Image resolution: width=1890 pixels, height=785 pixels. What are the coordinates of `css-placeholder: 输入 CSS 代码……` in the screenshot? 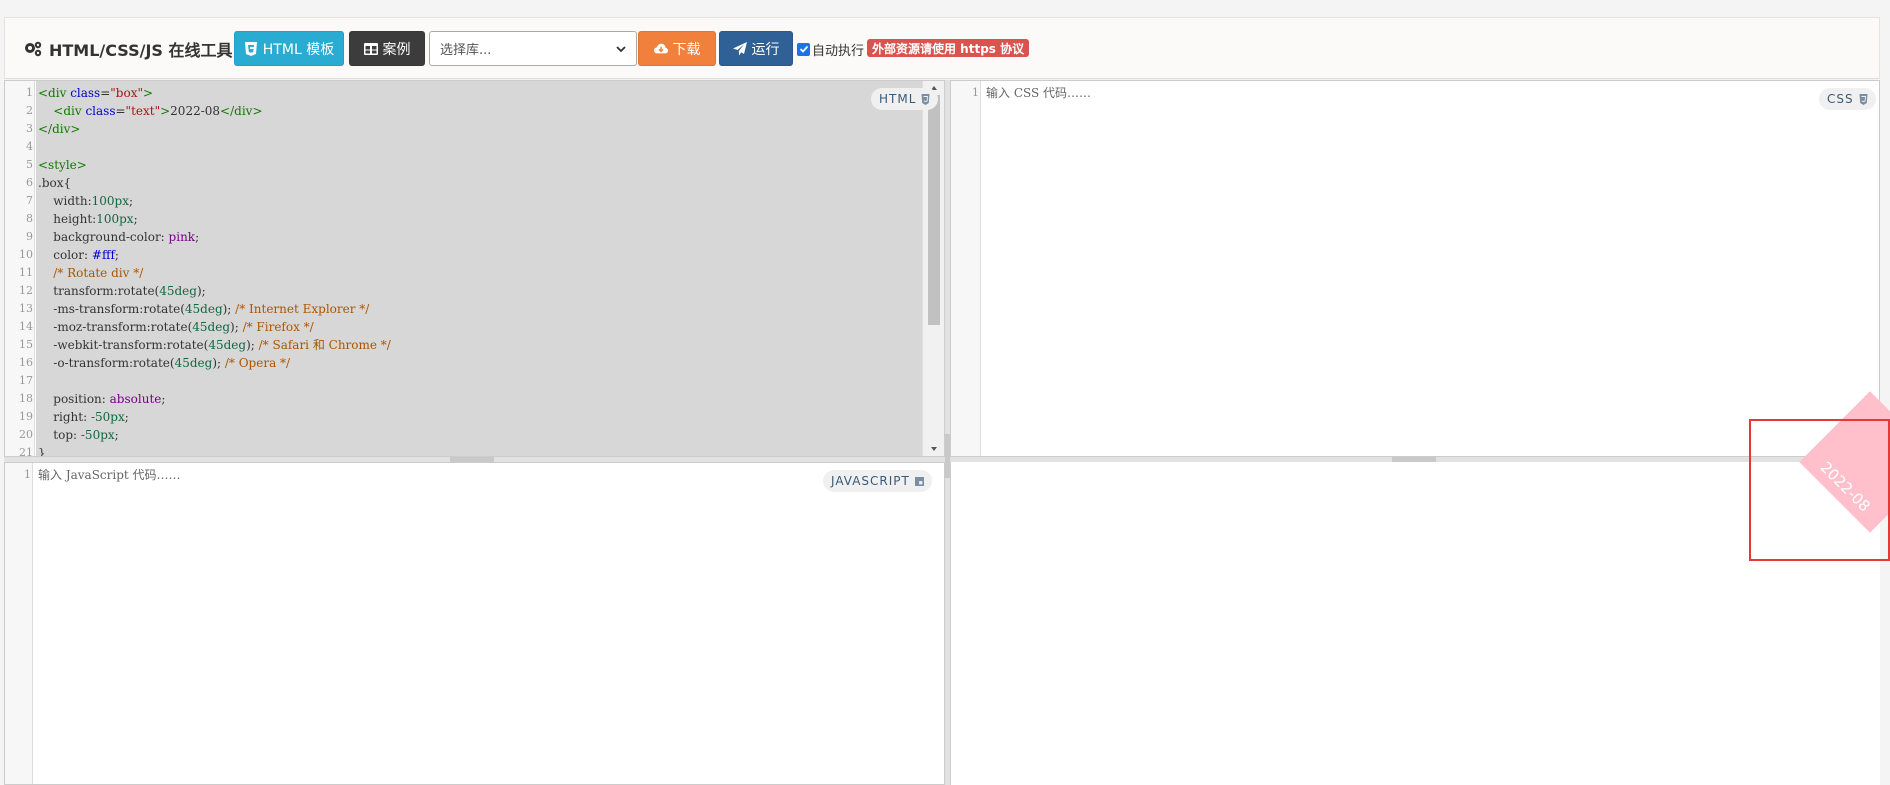 It's located at (1039, 93).